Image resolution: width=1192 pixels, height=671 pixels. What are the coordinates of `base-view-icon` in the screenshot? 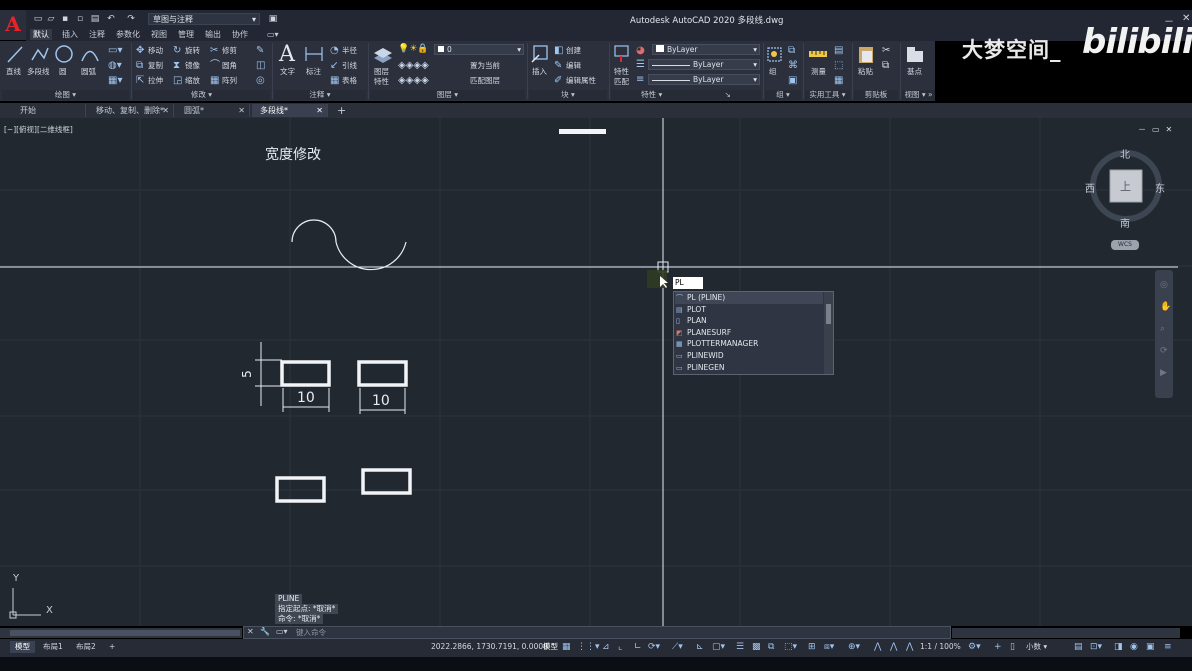 It's located at (915, 54).